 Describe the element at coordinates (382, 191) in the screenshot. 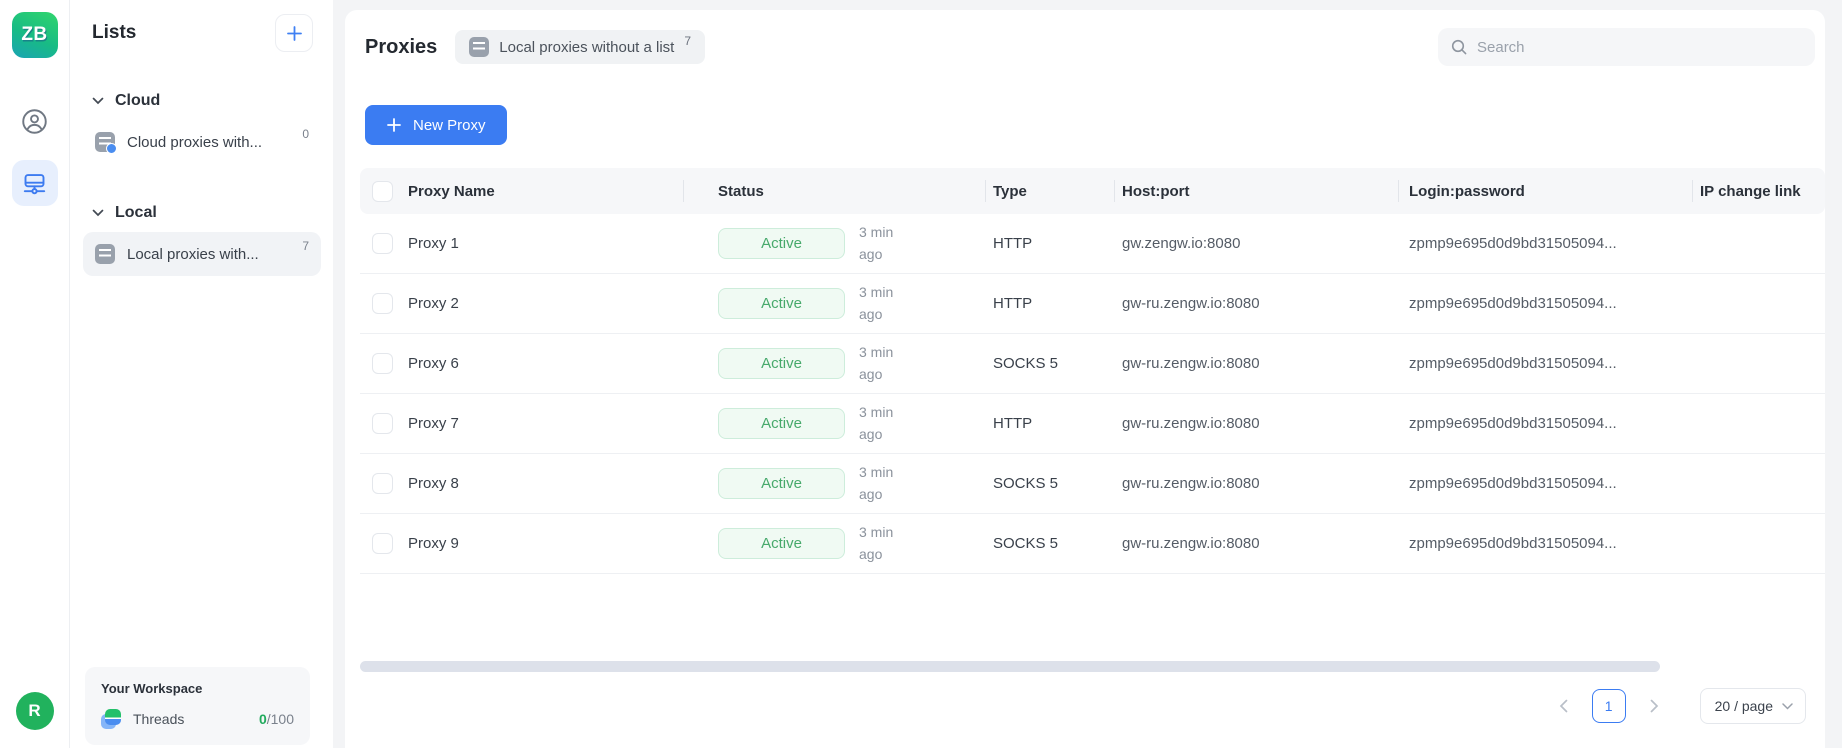

I see `select-all-checkbox` at that location.